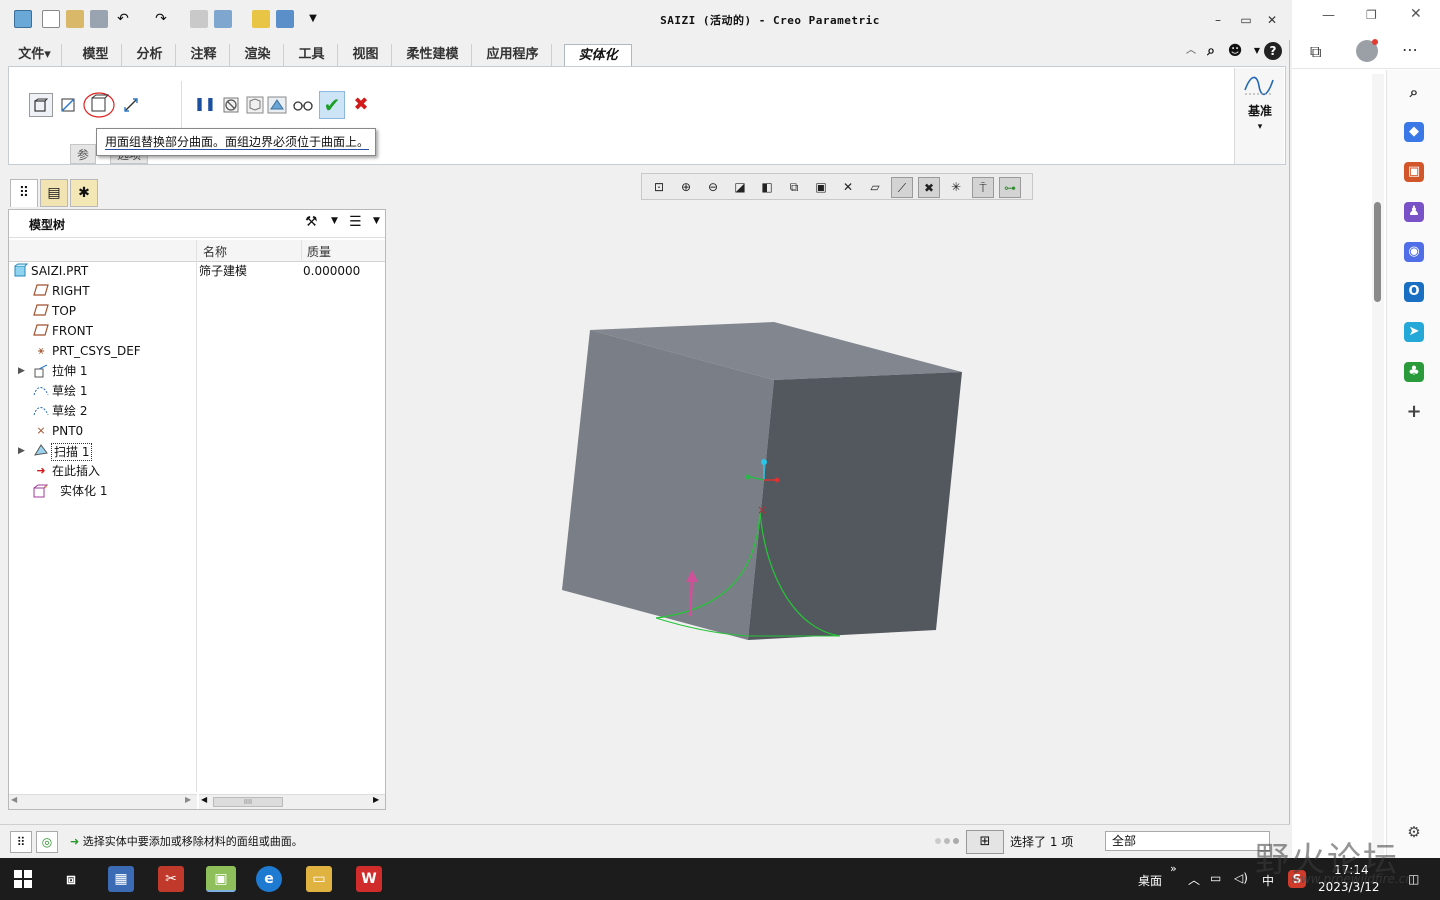 The height and width of the screenshot is (900, 1440). Describe the element at coordinates (47, 842) in the screenshot. I see `browser-toggle-icon: ◎` at that location.